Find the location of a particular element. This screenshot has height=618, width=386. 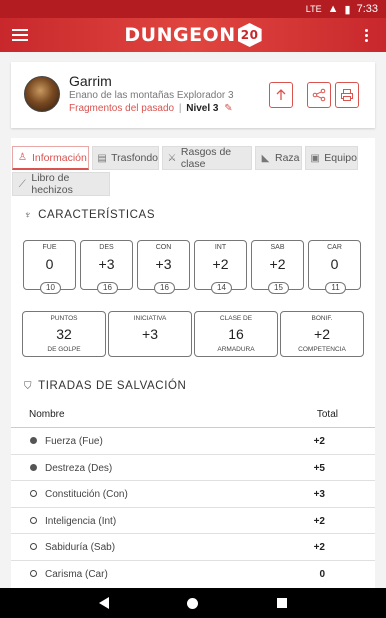

character-meta: Fragmentos del pasado | Nivel 3 ✎ is located at coordinates (151, 108).